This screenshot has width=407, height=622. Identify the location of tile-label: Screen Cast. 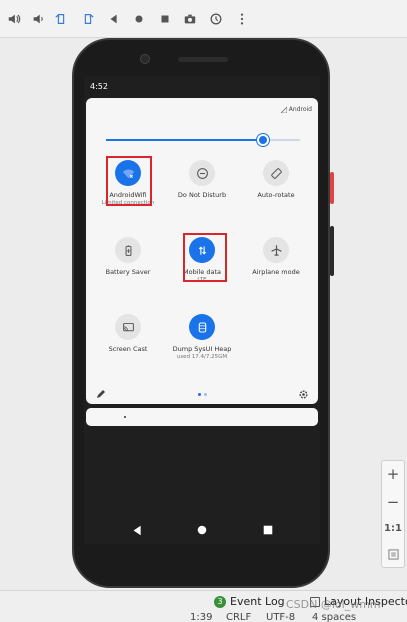
(128, 349).